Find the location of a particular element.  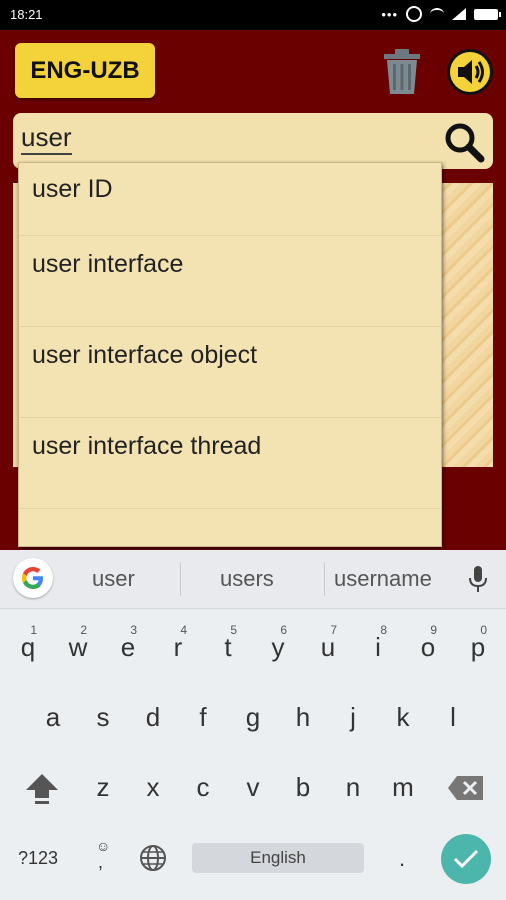

key-label: s is located at coordinates (103, 716).